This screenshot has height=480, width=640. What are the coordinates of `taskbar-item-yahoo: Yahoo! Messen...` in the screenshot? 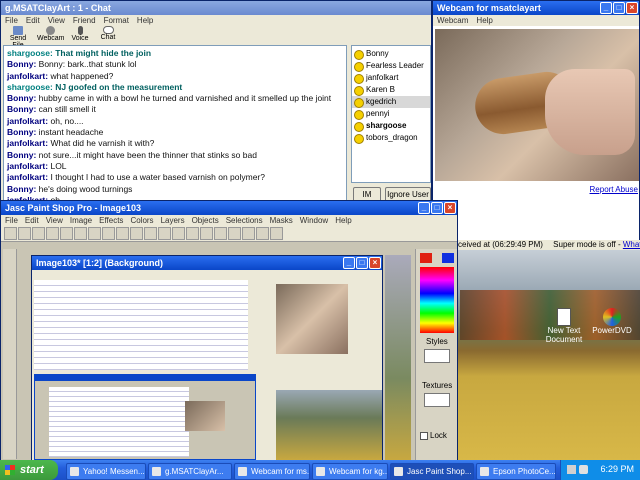 It's located at (106, 471).